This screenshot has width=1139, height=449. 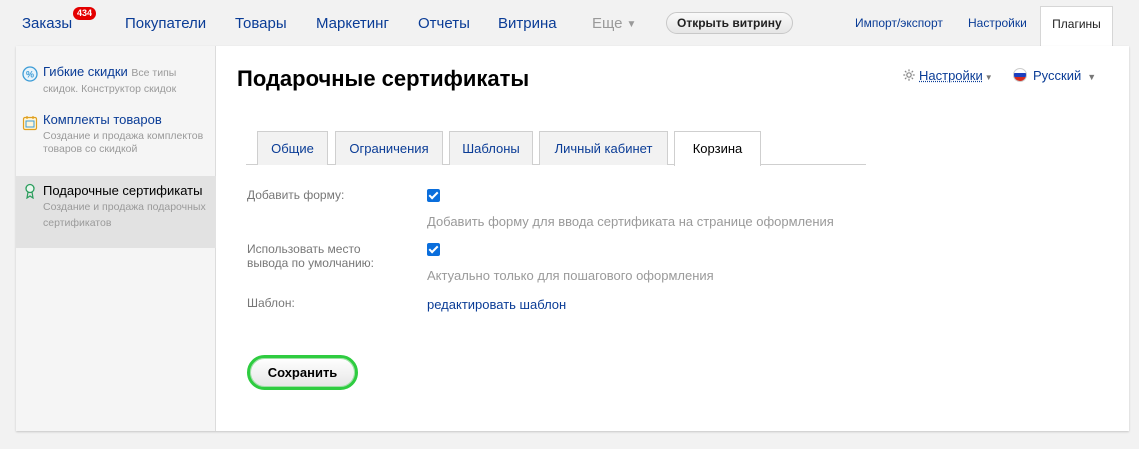 I want to click on nav-reports: Отчеты, so click(x=444, y=23).